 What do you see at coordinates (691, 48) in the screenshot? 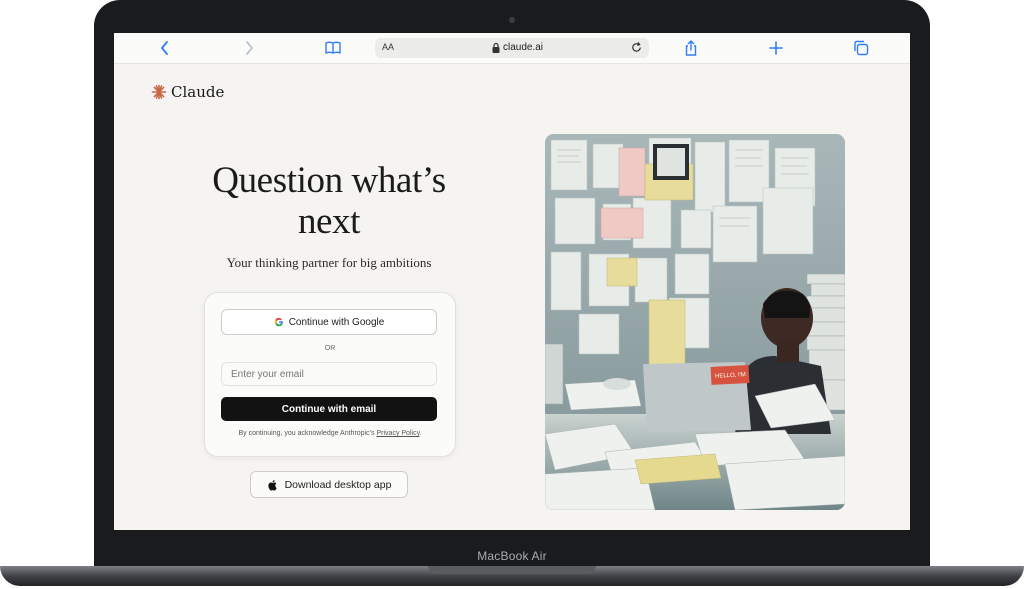
I see `share-icon` at bounding box center [691, 48].